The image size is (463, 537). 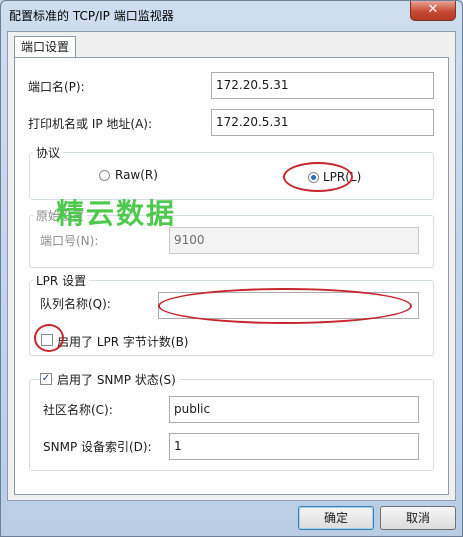 What do you see at coordinates (48, 152) in the screenshot?
I see `protocol-group-title: 协议` at bounding box center [48, 152].